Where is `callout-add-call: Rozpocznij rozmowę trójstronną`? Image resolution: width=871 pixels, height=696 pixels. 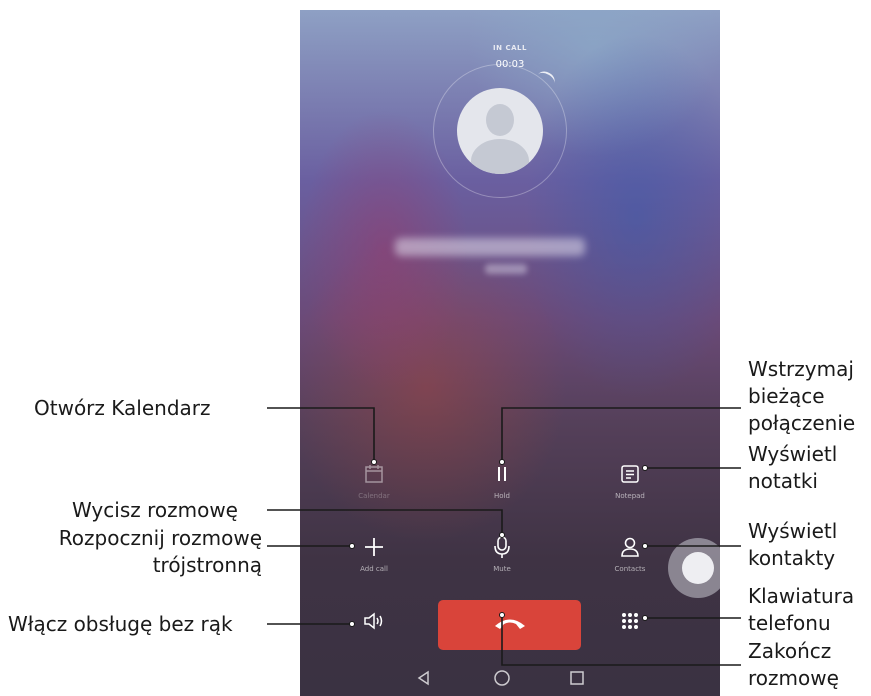
callout-add-call: Rozpocznij rozmowę trójstronną is located at coordinates (146, 552).